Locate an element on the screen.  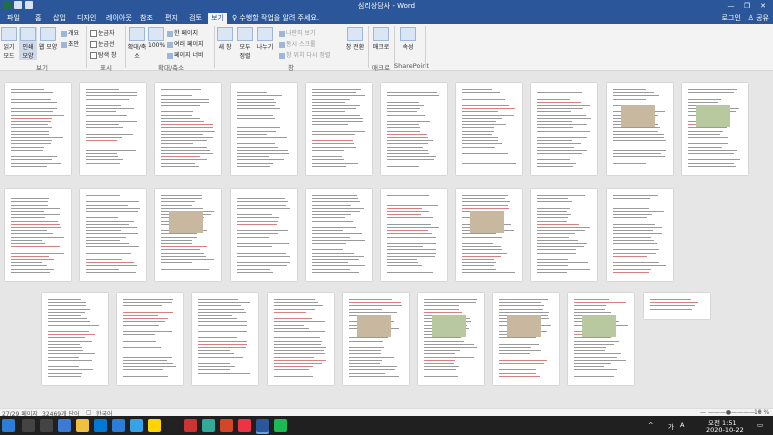
store-icon is located at coordinates (100, 425).